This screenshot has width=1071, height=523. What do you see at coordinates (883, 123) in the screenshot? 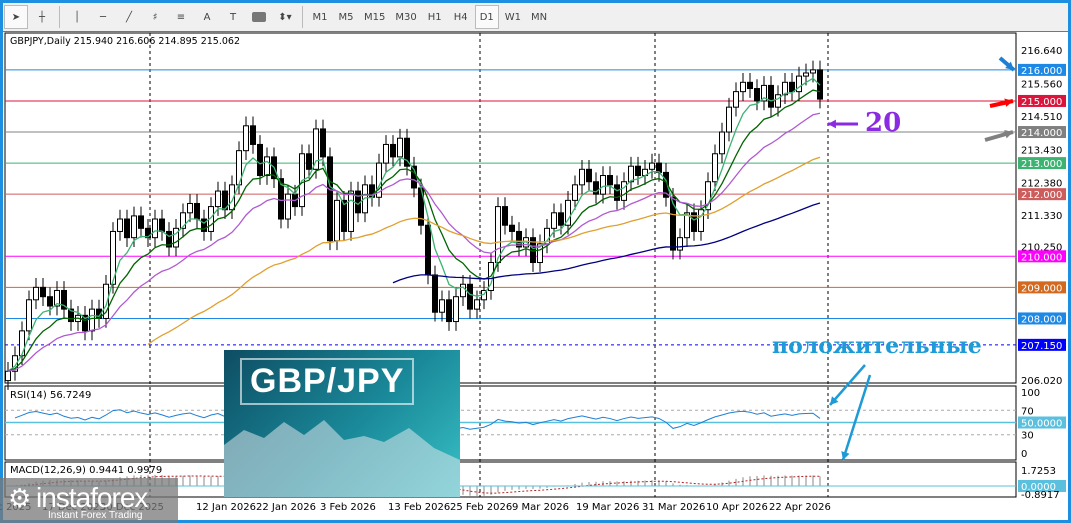
I see `annotation-twenty: 20` at bounding box center [883, 123].